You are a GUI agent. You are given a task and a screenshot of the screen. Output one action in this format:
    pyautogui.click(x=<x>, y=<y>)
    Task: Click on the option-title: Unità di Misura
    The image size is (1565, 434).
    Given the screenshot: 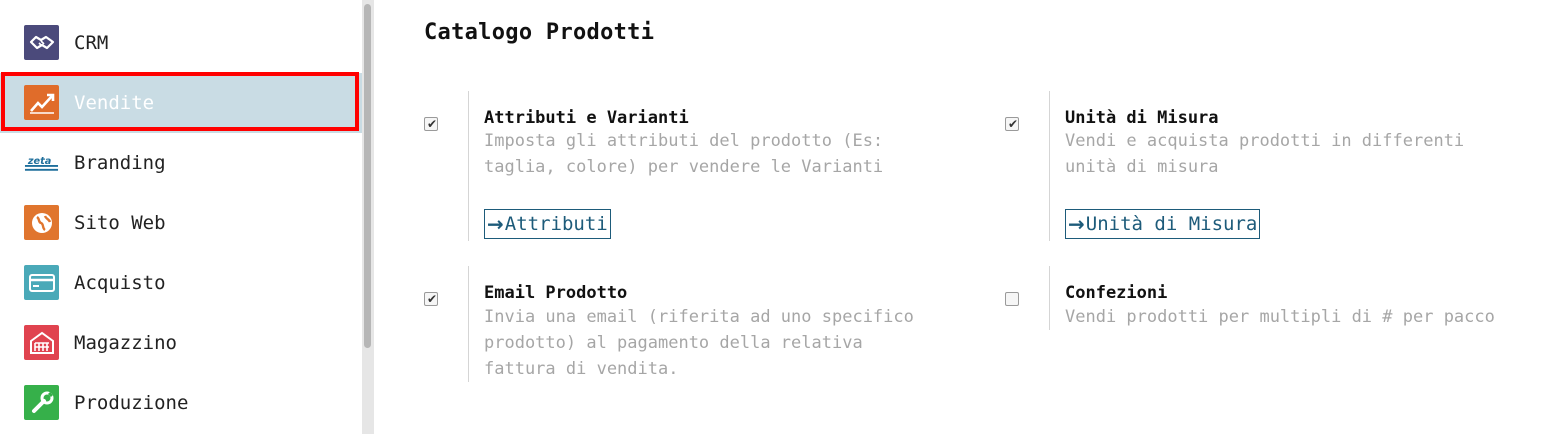 What is the action you would take?
    pyautogui.click(x=1142, y=118)
    